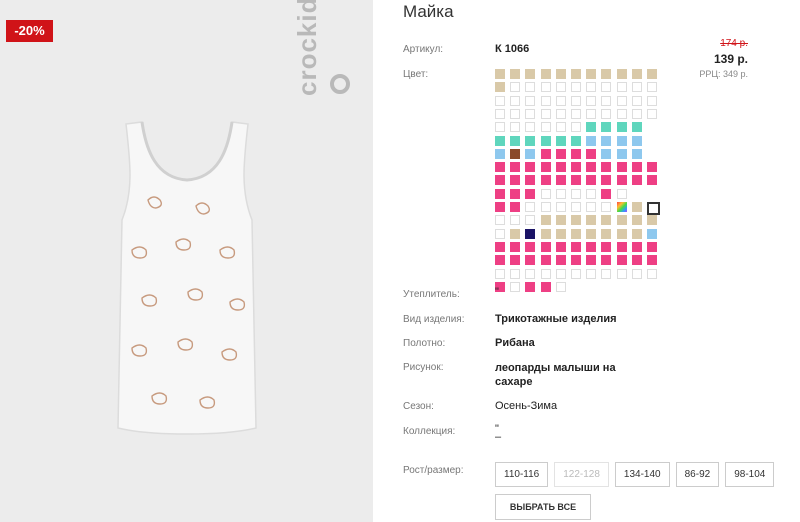  What do you see at coordinates (522, 474) in the screenshot?
I see `size-option: 110-116` at bounding box center [522, 474].